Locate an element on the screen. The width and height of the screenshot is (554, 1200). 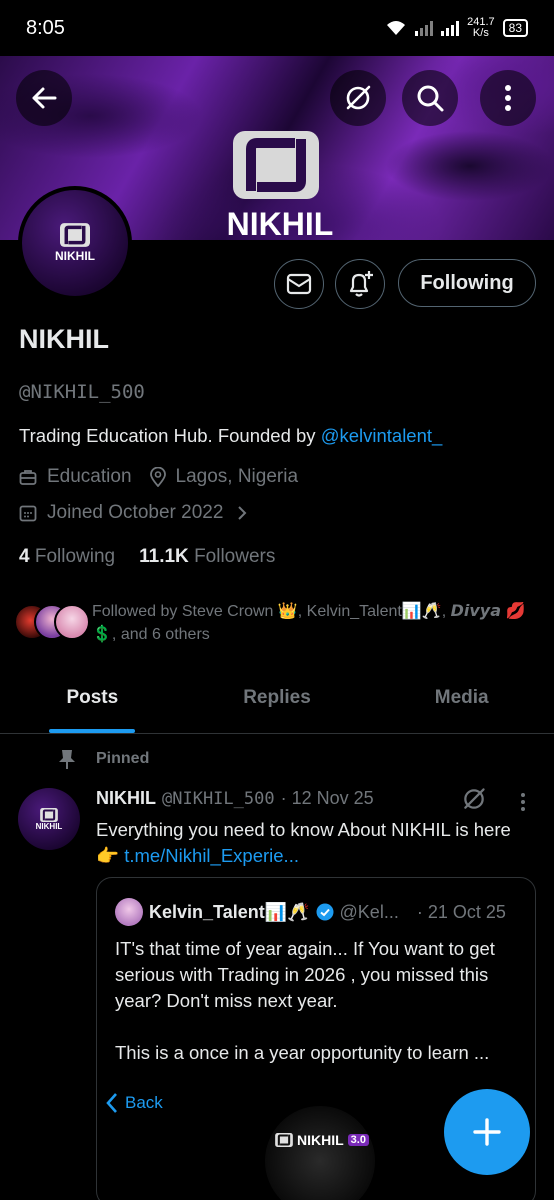
status-bar: 8:05 241.7 K/s 83 is located at coordinates (277, 28).